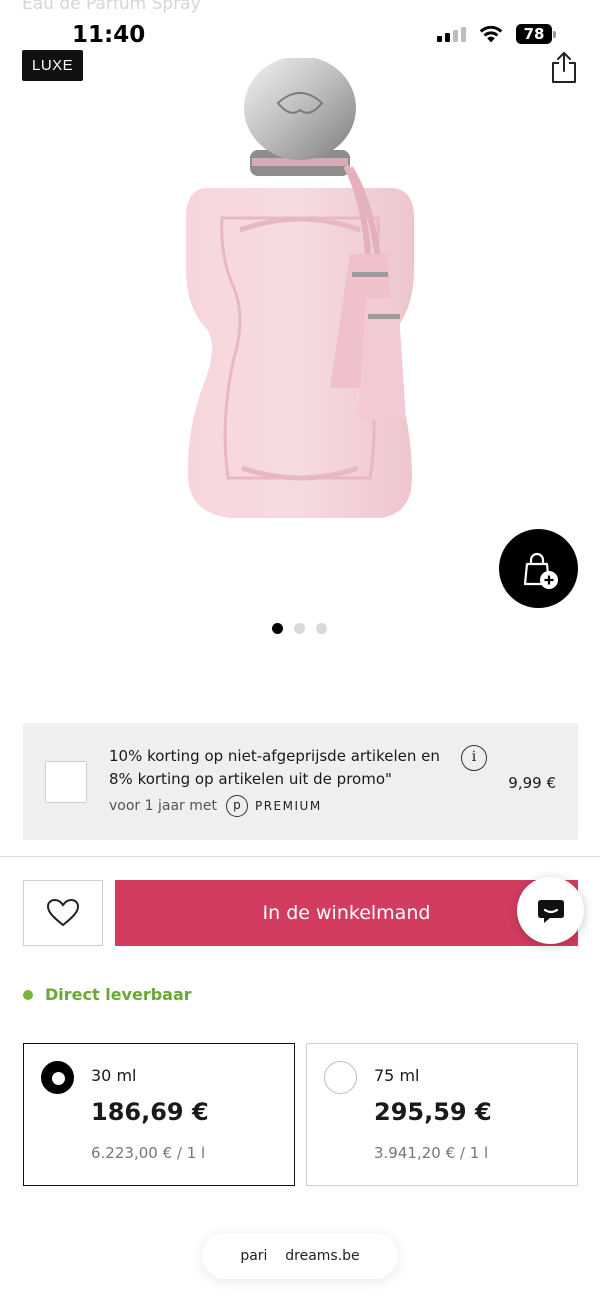 This screenshot has height=1298, width=600. What do you see at coordinates (148, 1153) in the screenshot?
I see `size-unit-price: 6.223,00 € / 1 l` at bounding box center [148, 1153].